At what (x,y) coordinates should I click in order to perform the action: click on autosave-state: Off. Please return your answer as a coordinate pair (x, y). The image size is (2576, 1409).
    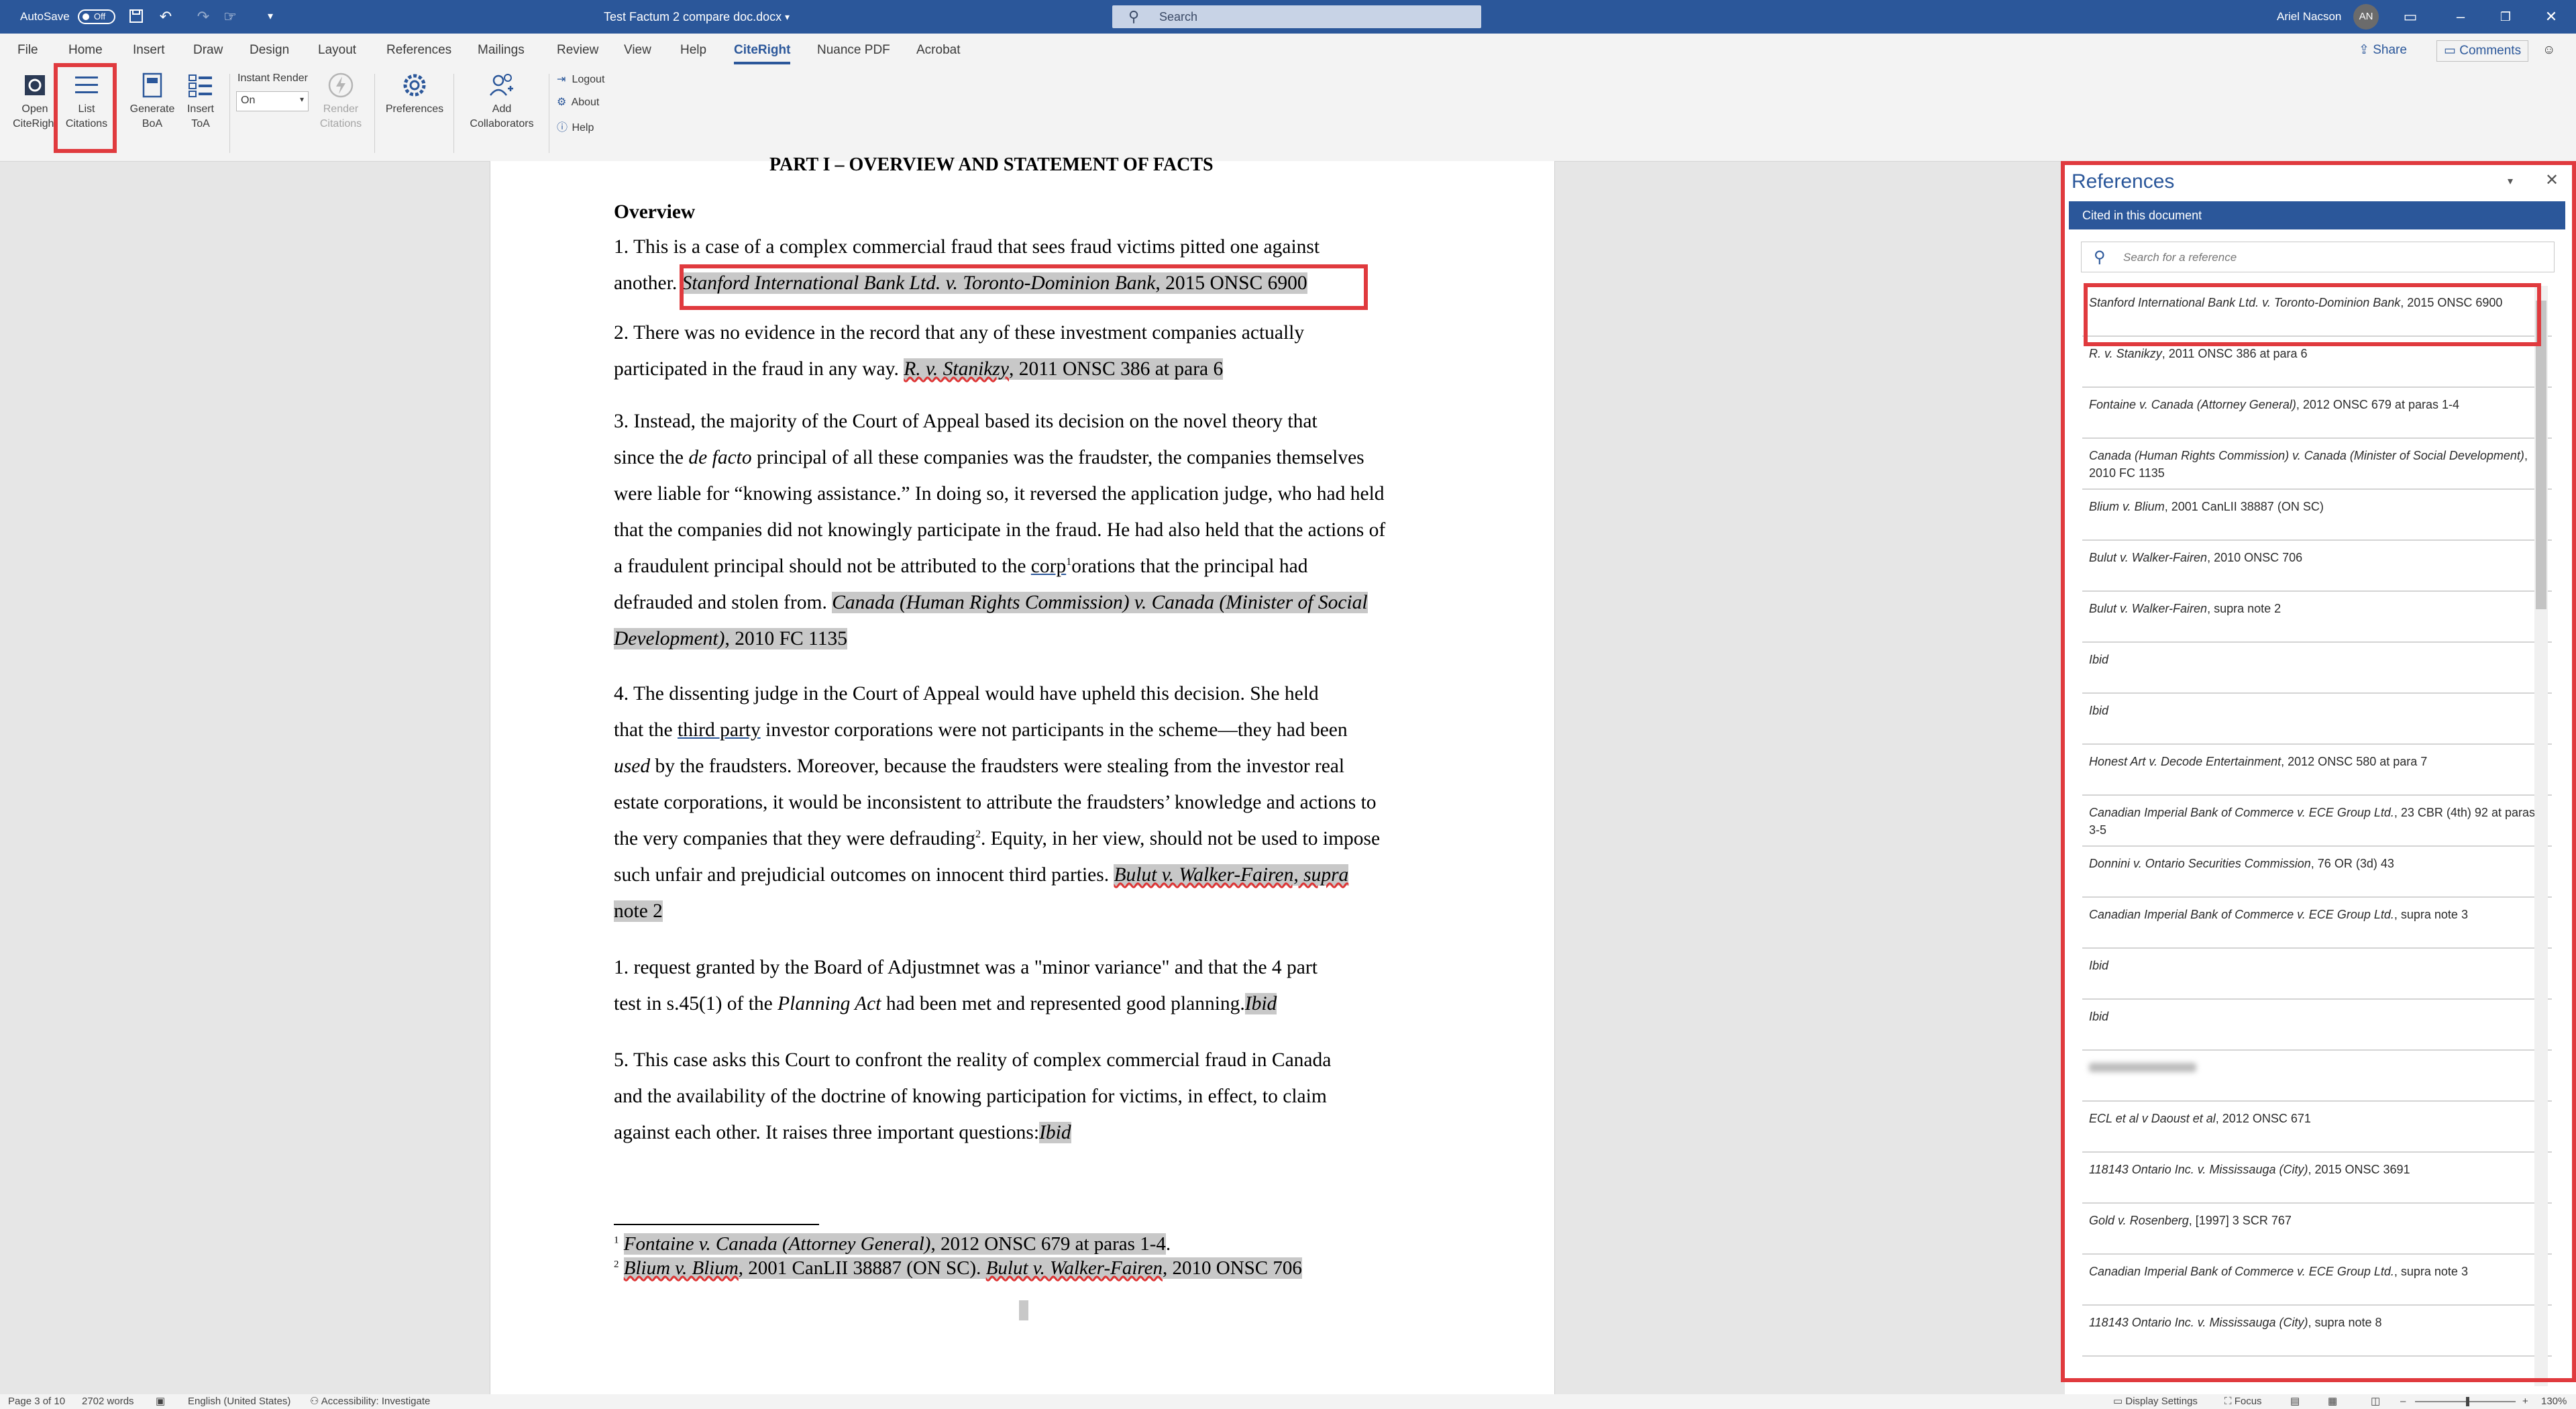
    Looking at the image, I should click on (100, 16).